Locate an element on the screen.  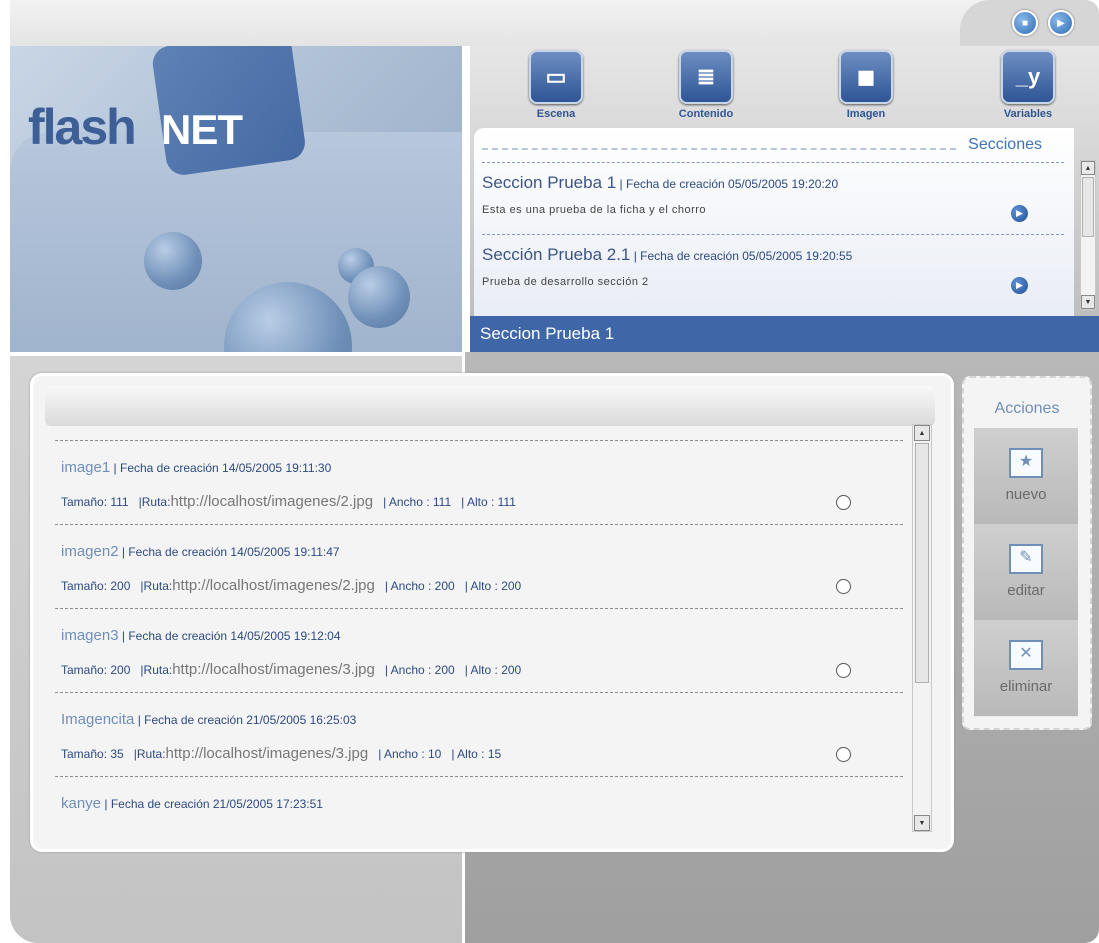
image-width: | Ancho : 10 is located at coordinates (410, 754).